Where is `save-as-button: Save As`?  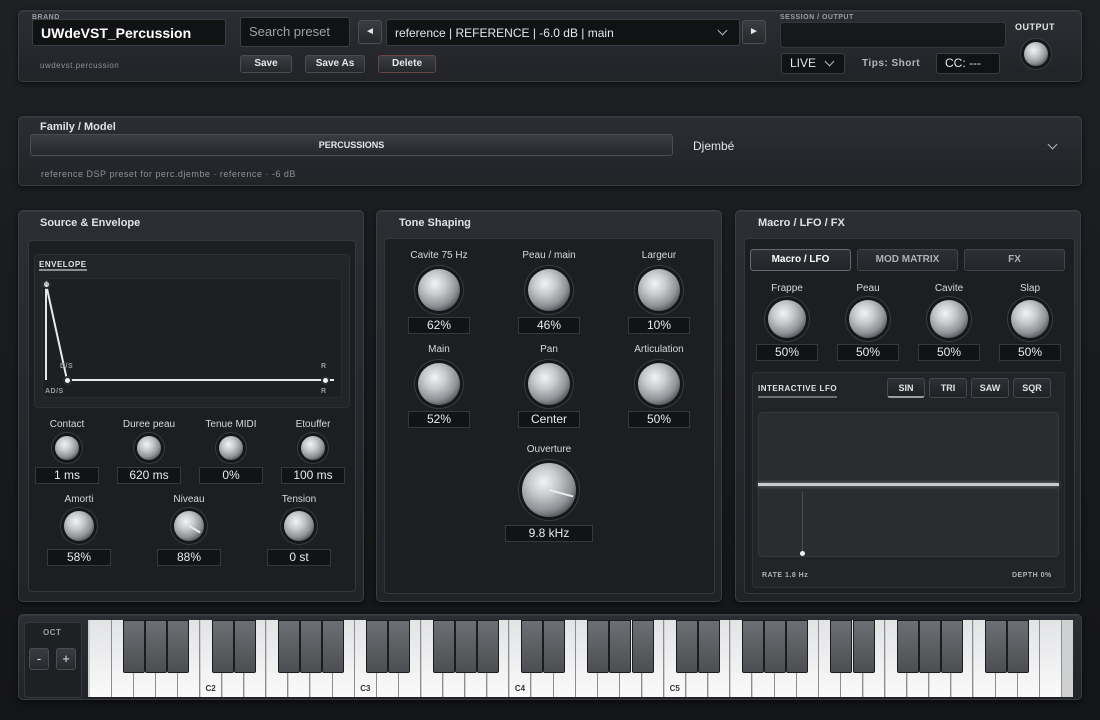
save-as-button: Save As is located at coordinates (335, 64).